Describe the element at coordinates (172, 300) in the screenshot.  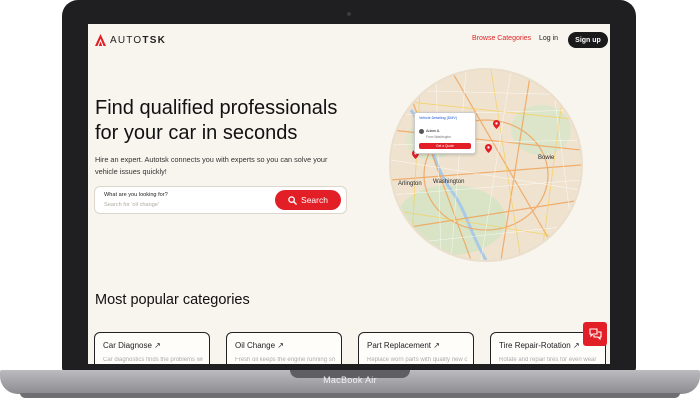
I see `categories-title: Most popular categories` at that location.